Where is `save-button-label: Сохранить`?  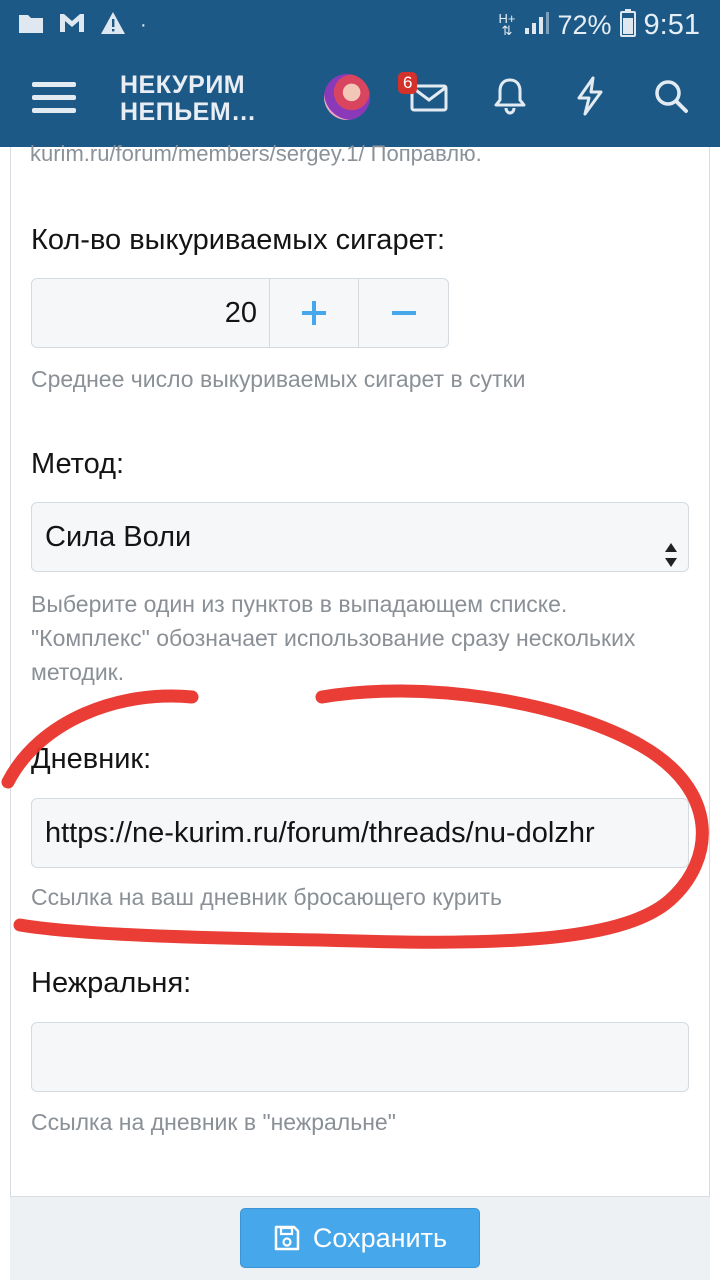
save-button-label: Сохранить is located at coordinates (380, 1237).